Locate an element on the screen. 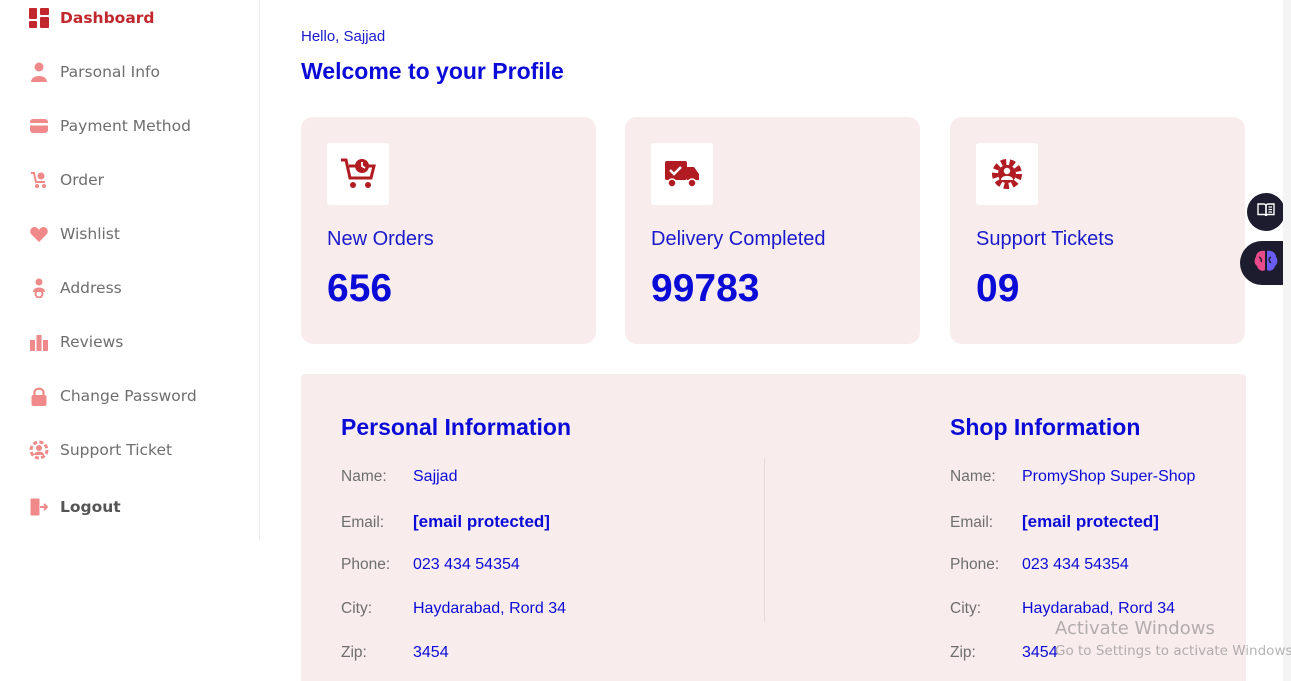 Image resolution: width=1291 pixels, height=681 pixels. shop-name-row: Name: PromyShop Super-Shop is located at coordinates (1072, 477).